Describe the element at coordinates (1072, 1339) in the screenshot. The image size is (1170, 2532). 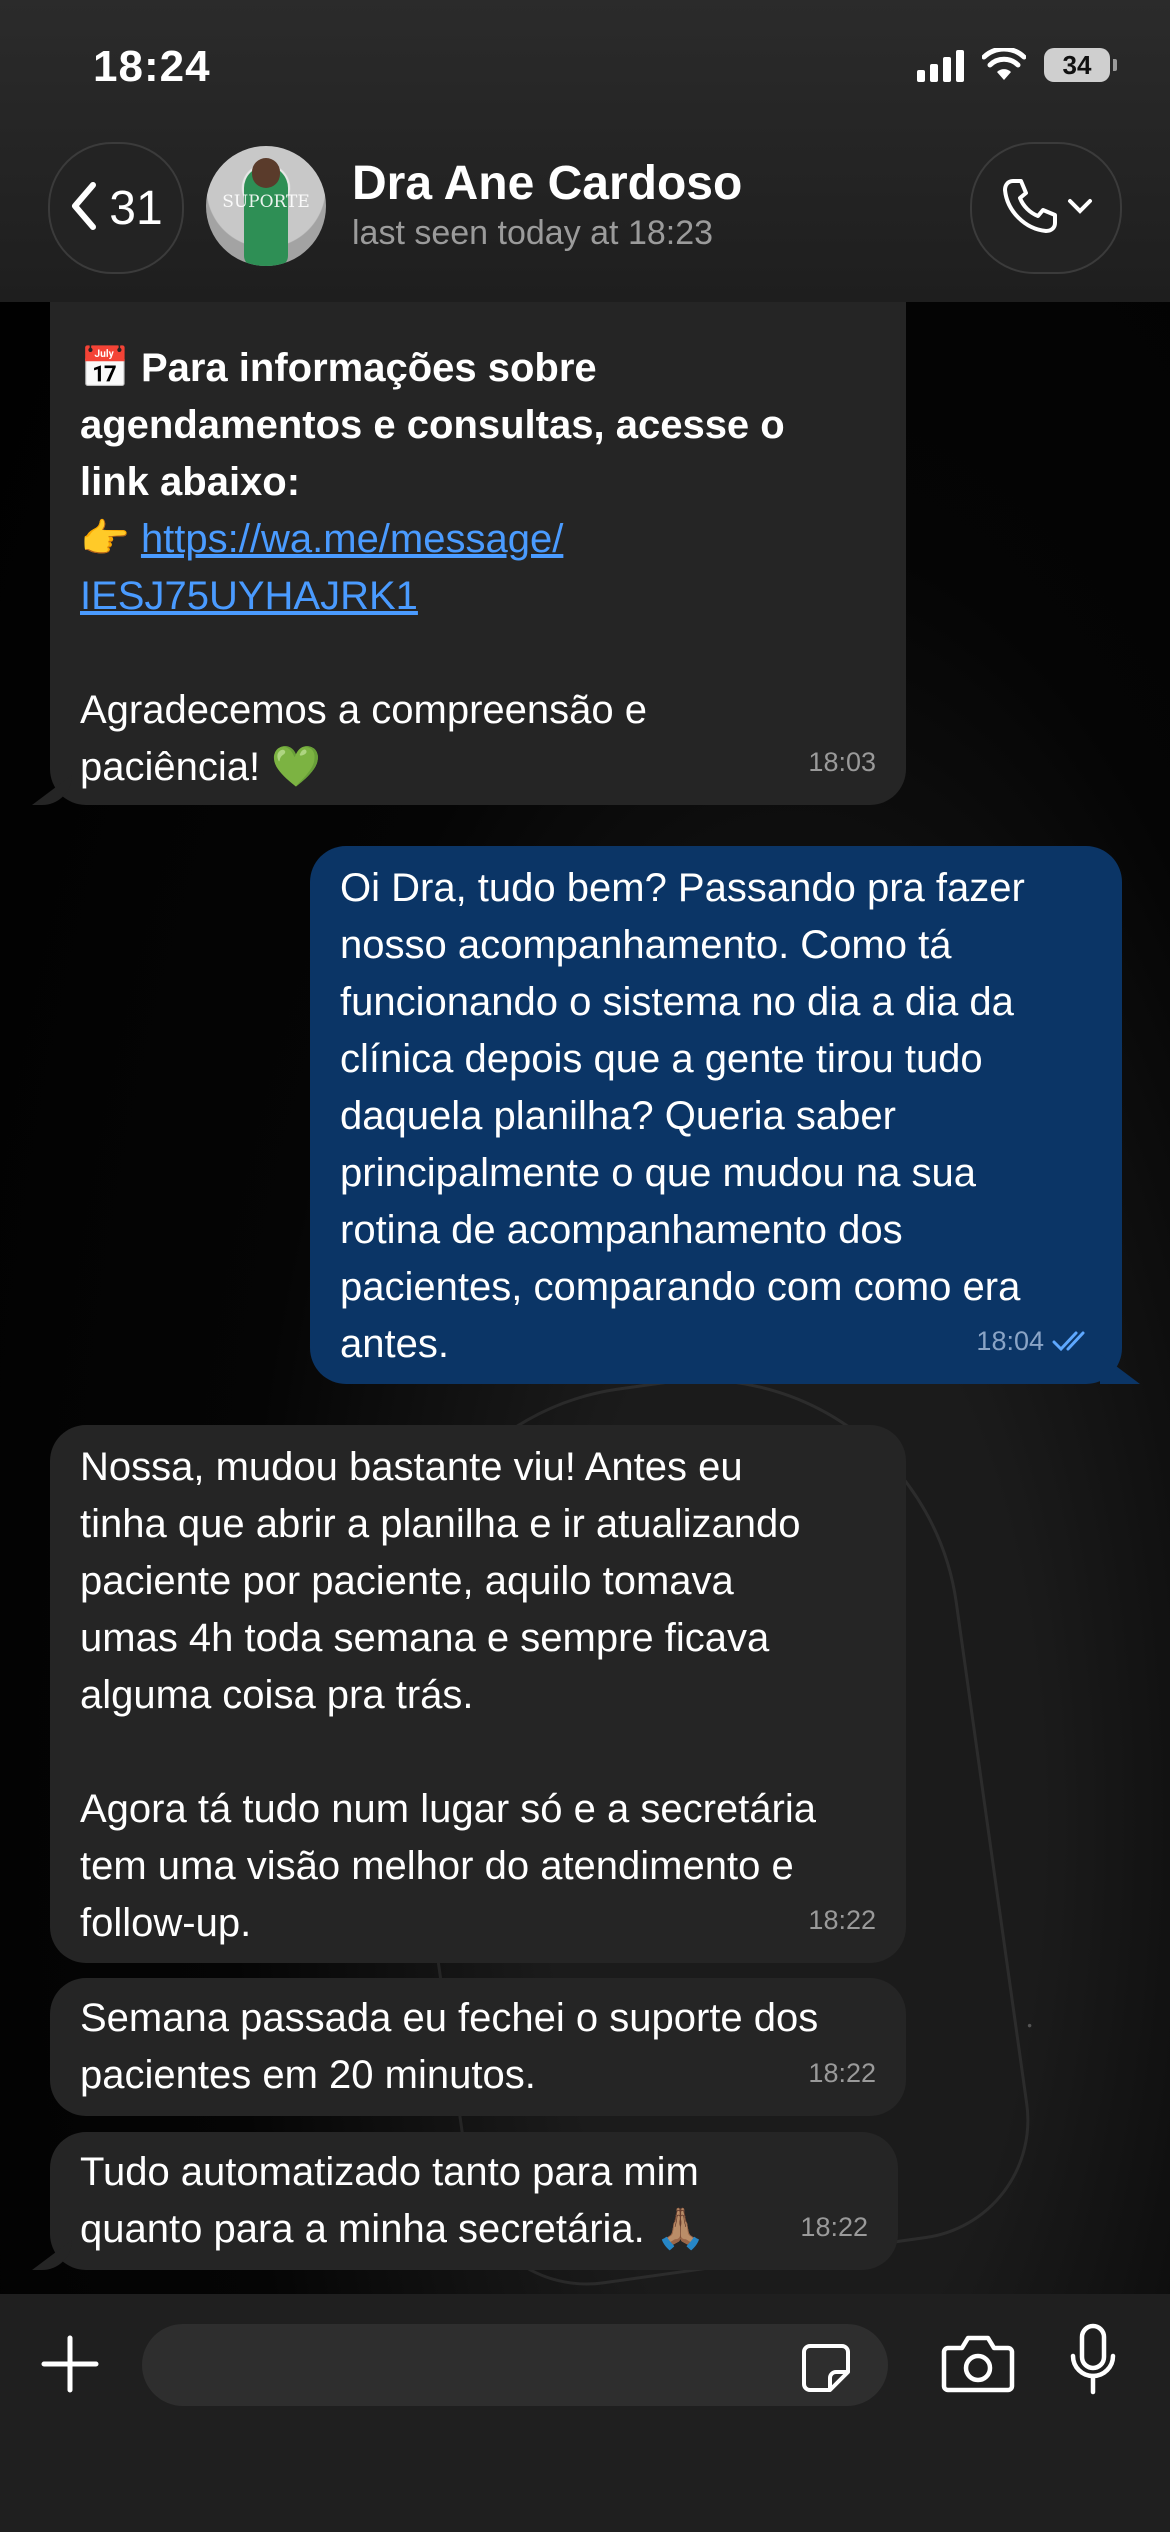
I see `double-check-icon` at that location.